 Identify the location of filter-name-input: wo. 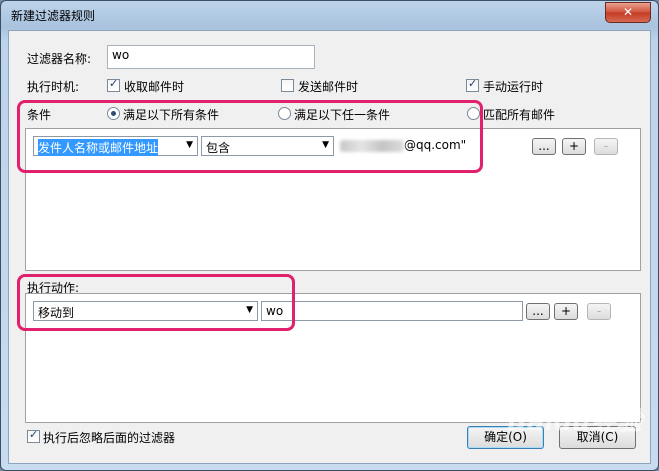
(211, 57).